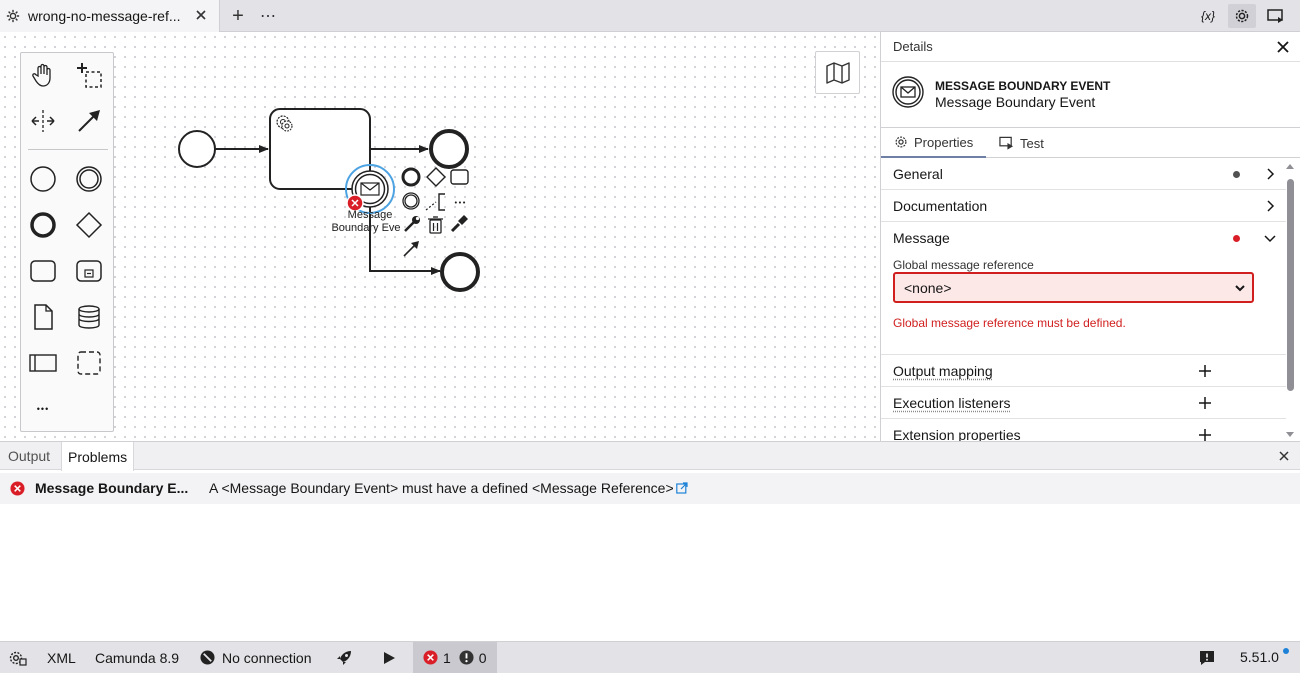 The height and width of the screenshot is (673, 1300). What do you see at coordinates (435, 212) in the screenshot?
I see `context-pad: •••` at bounding box center [435, 212].